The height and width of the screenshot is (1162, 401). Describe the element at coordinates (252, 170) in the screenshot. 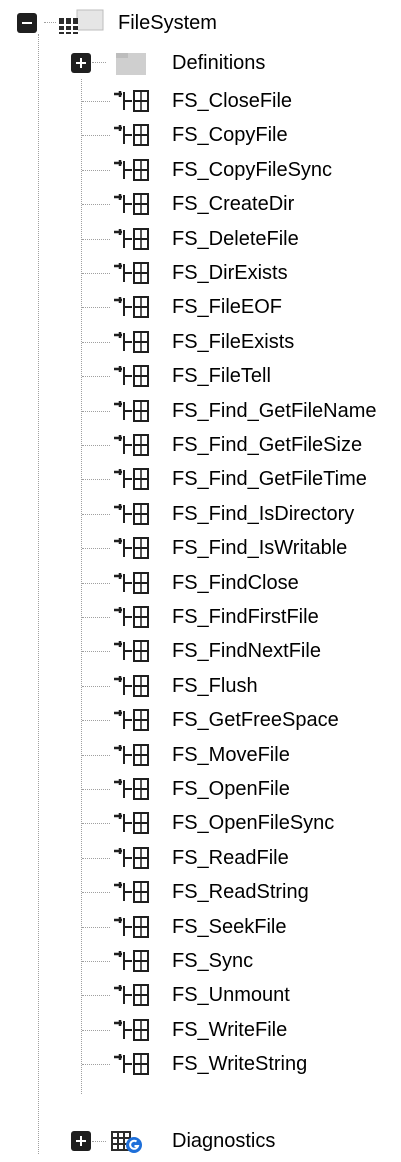

I see `tree-node-label: FS_CopyFileSync` at that location.